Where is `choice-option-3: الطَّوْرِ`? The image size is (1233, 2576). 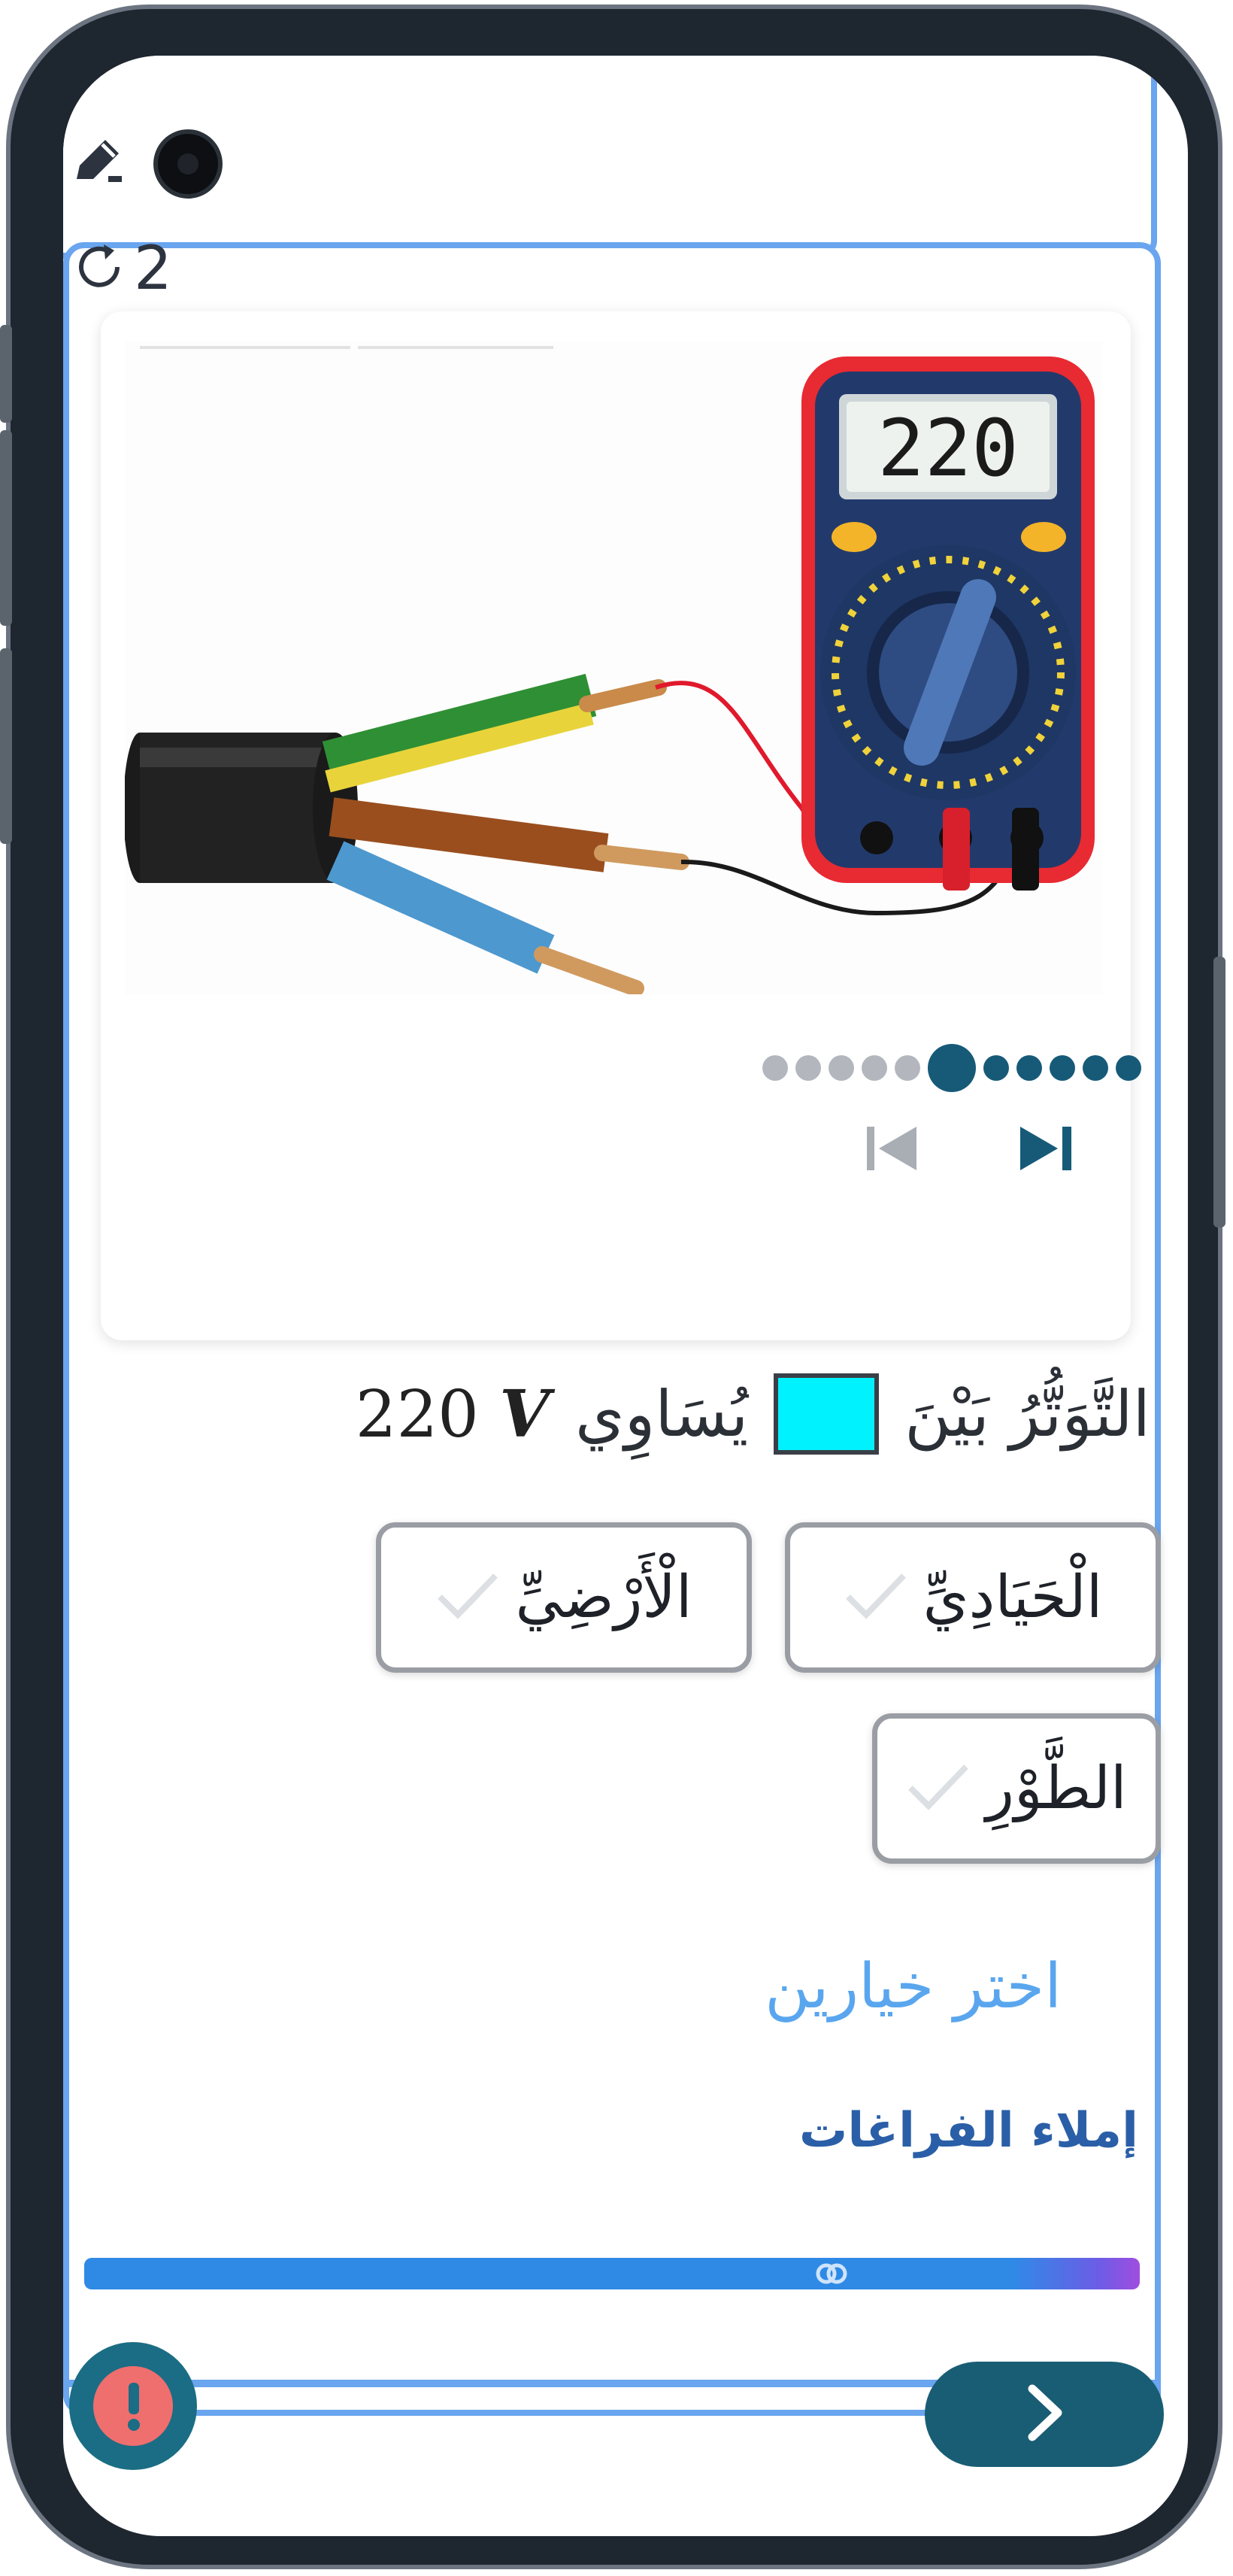 choice-option-3: الطَّوْرِ is located at coordinates (1016, 1788).